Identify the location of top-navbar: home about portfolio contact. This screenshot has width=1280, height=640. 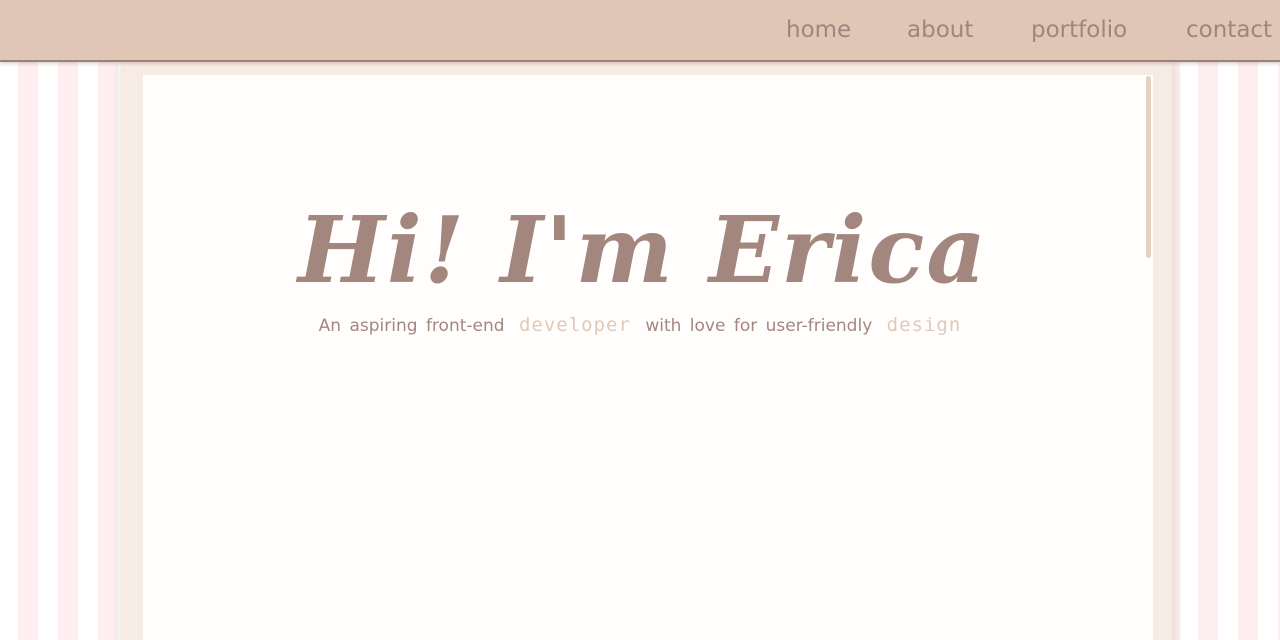
(640, 31).